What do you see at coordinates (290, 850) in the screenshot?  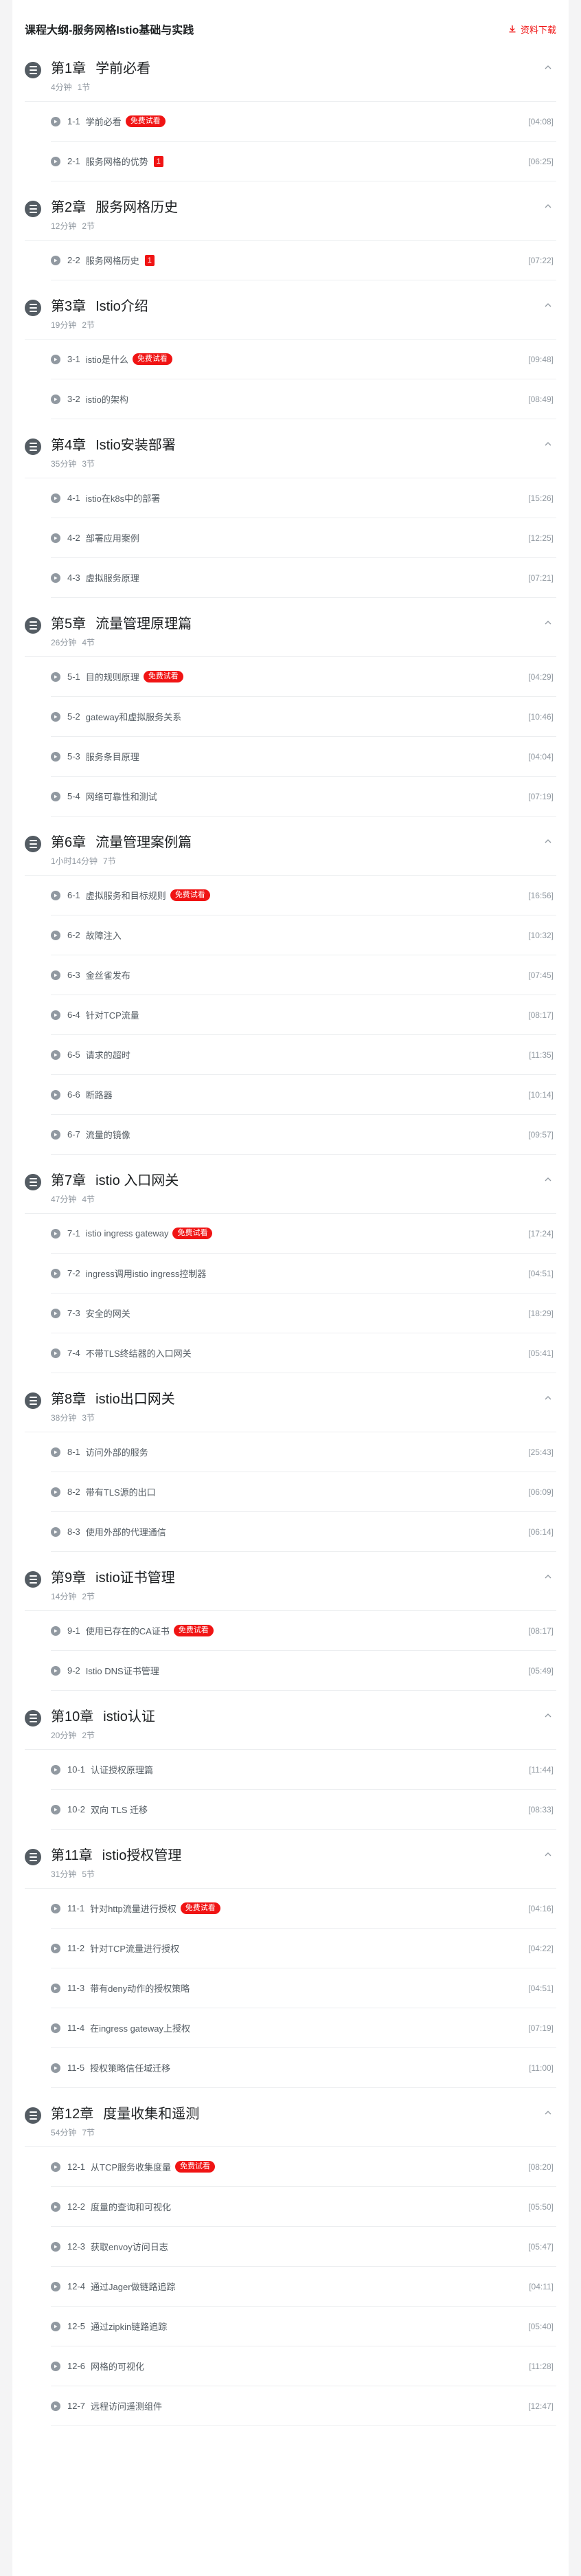 I see `chapter-header: 第6章 流量管理案例篇 1小时14分钟 7节` at bounding box center [290, 850].